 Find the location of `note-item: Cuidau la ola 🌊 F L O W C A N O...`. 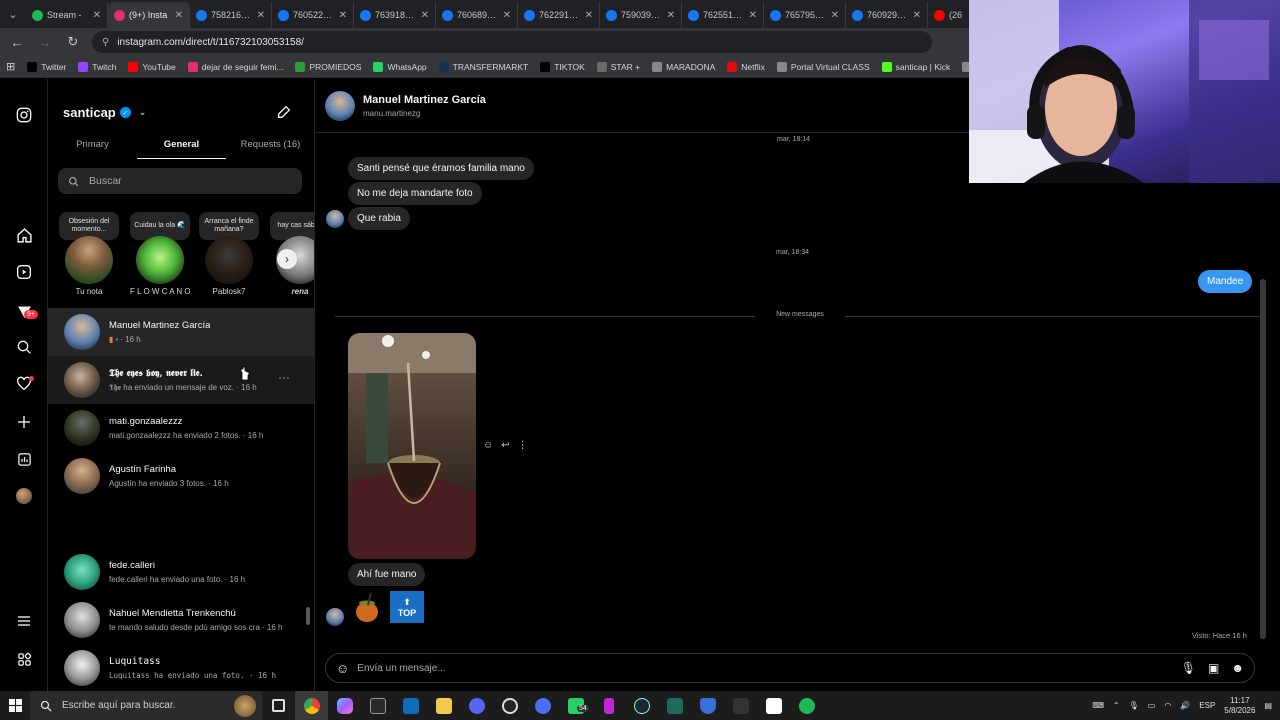

note-item: Cuidau la ola 🌊 F L O W C A N O... is located at coordinates (160, 254).